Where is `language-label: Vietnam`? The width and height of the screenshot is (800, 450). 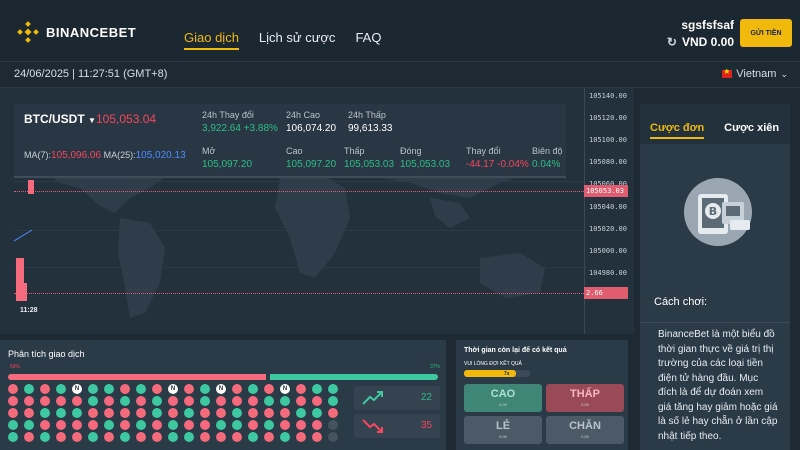
language-label: Vietnam is located at coordinates (756, 74).